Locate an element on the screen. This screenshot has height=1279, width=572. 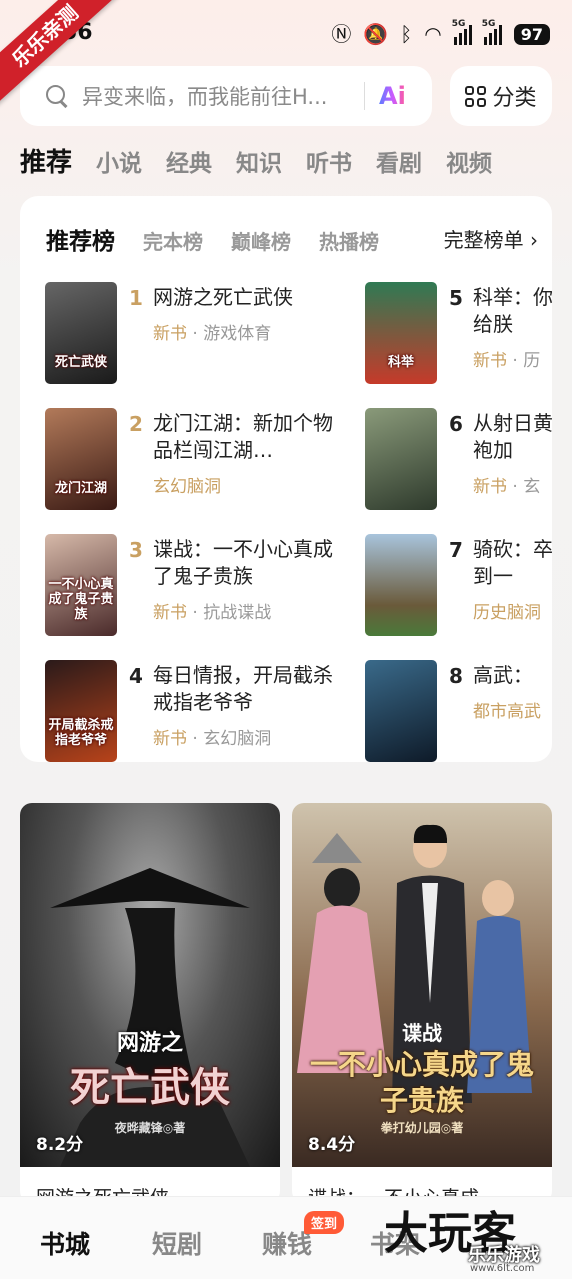
category-label: 分类 is located at coordinates (514, 98).